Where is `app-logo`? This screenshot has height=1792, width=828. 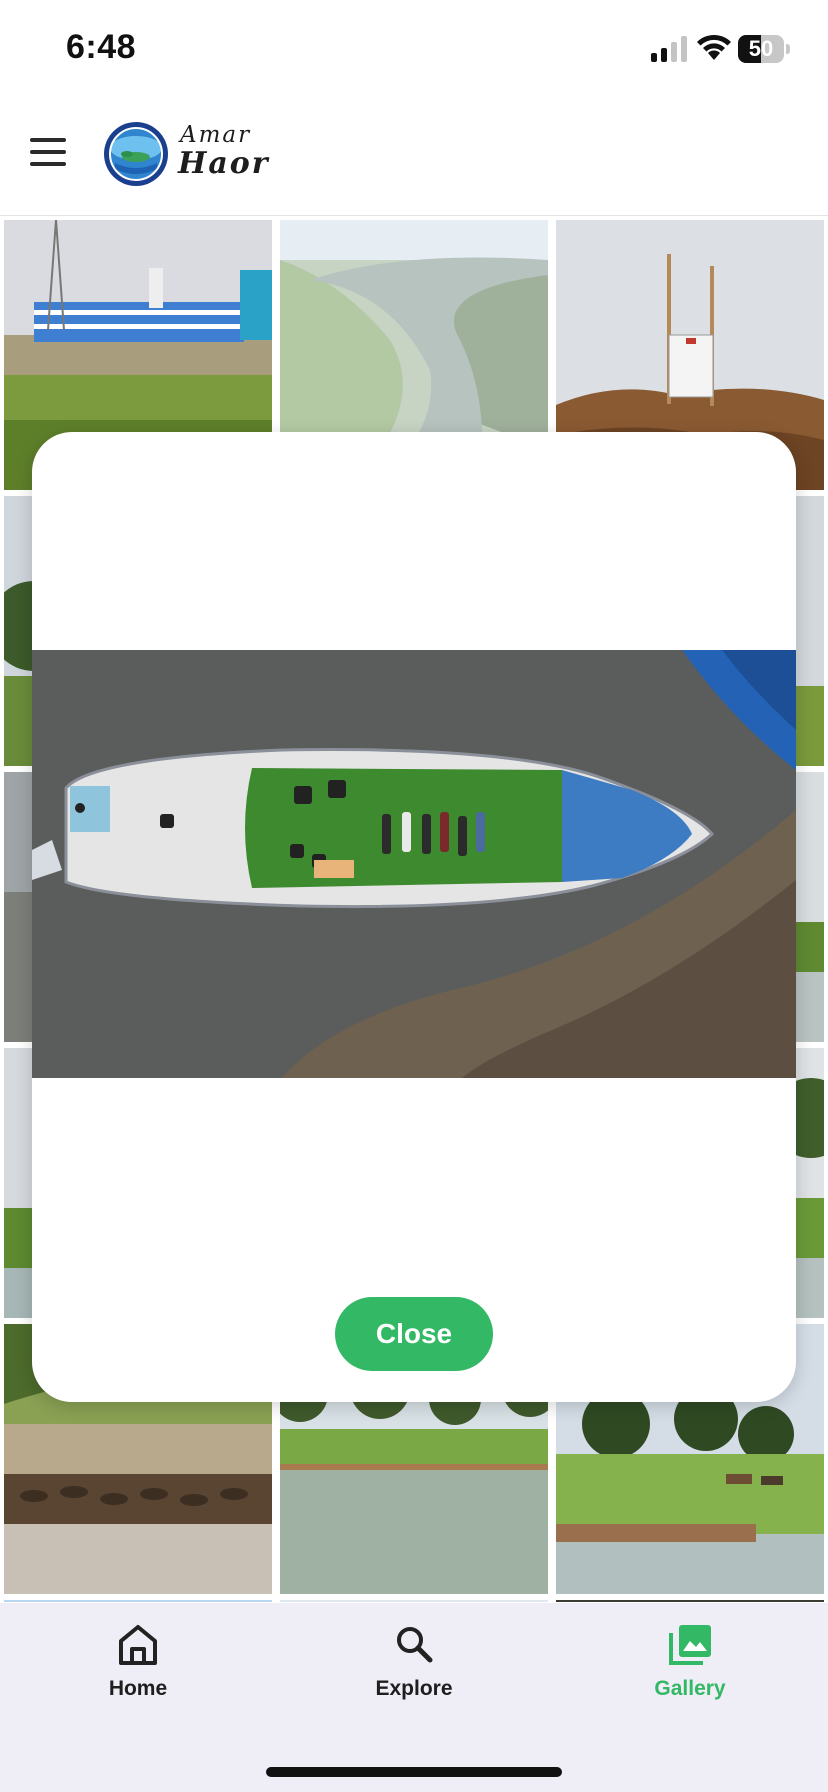 app-logo is located at coordinates (136, 154).